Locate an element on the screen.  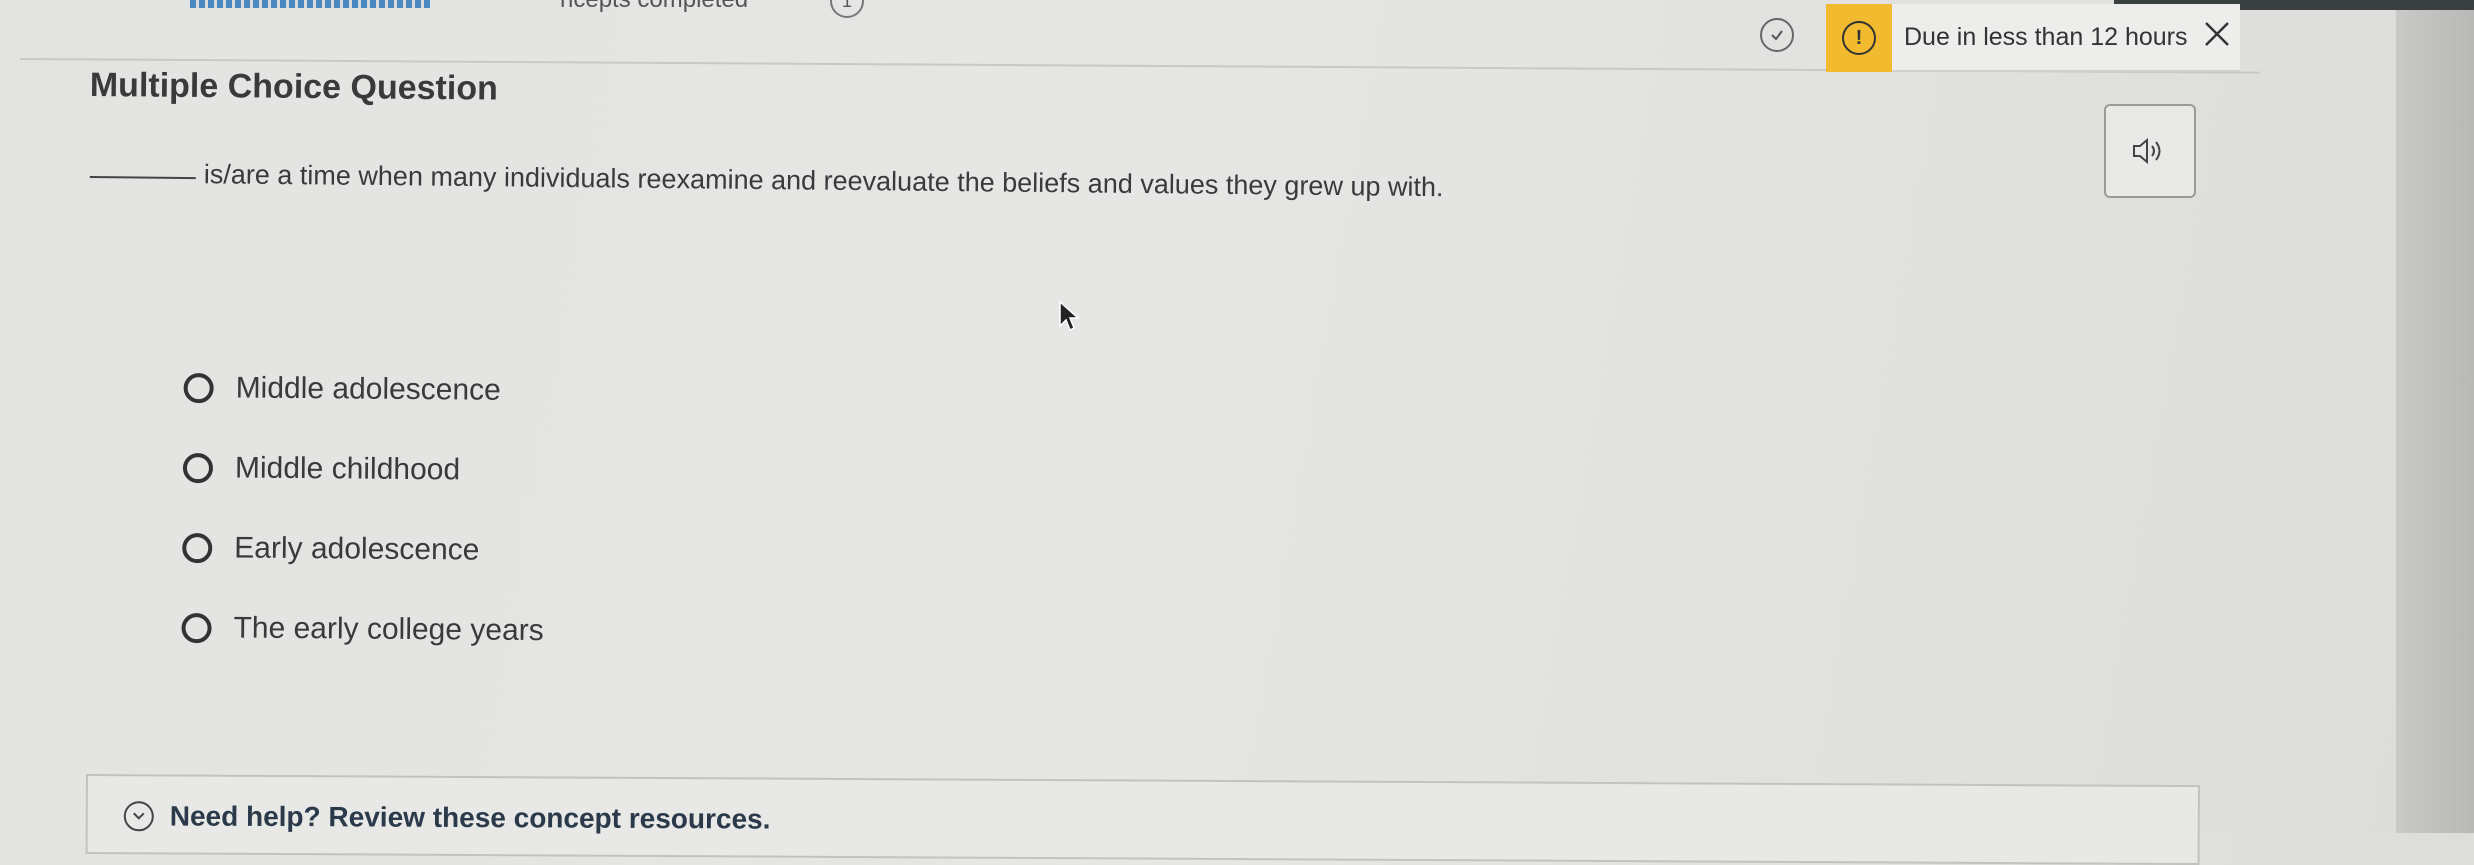
option-early-adolescence: Early adolescence is located at coordinates (363, 549).